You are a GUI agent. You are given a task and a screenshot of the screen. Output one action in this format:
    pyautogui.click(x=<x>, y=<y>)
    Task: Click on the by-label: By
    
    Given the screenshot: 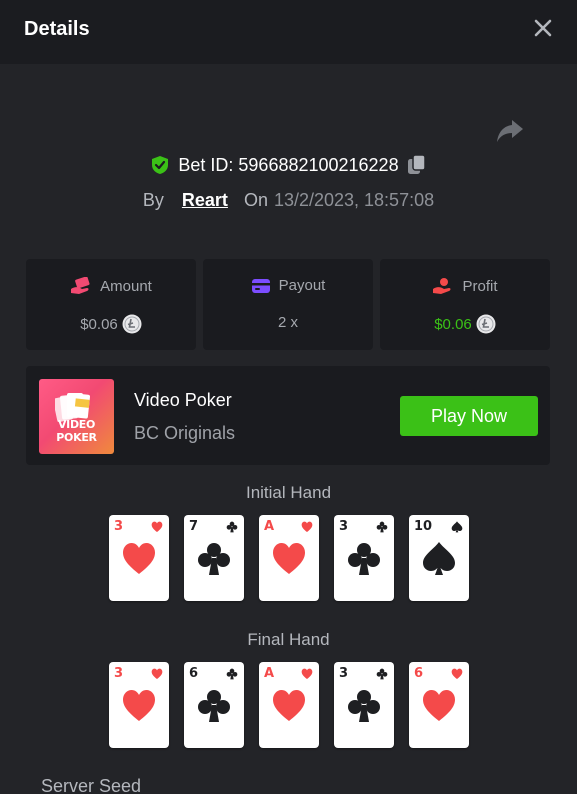 What is the action you would take?
    pyautogui.click(x=153, y=200)
    